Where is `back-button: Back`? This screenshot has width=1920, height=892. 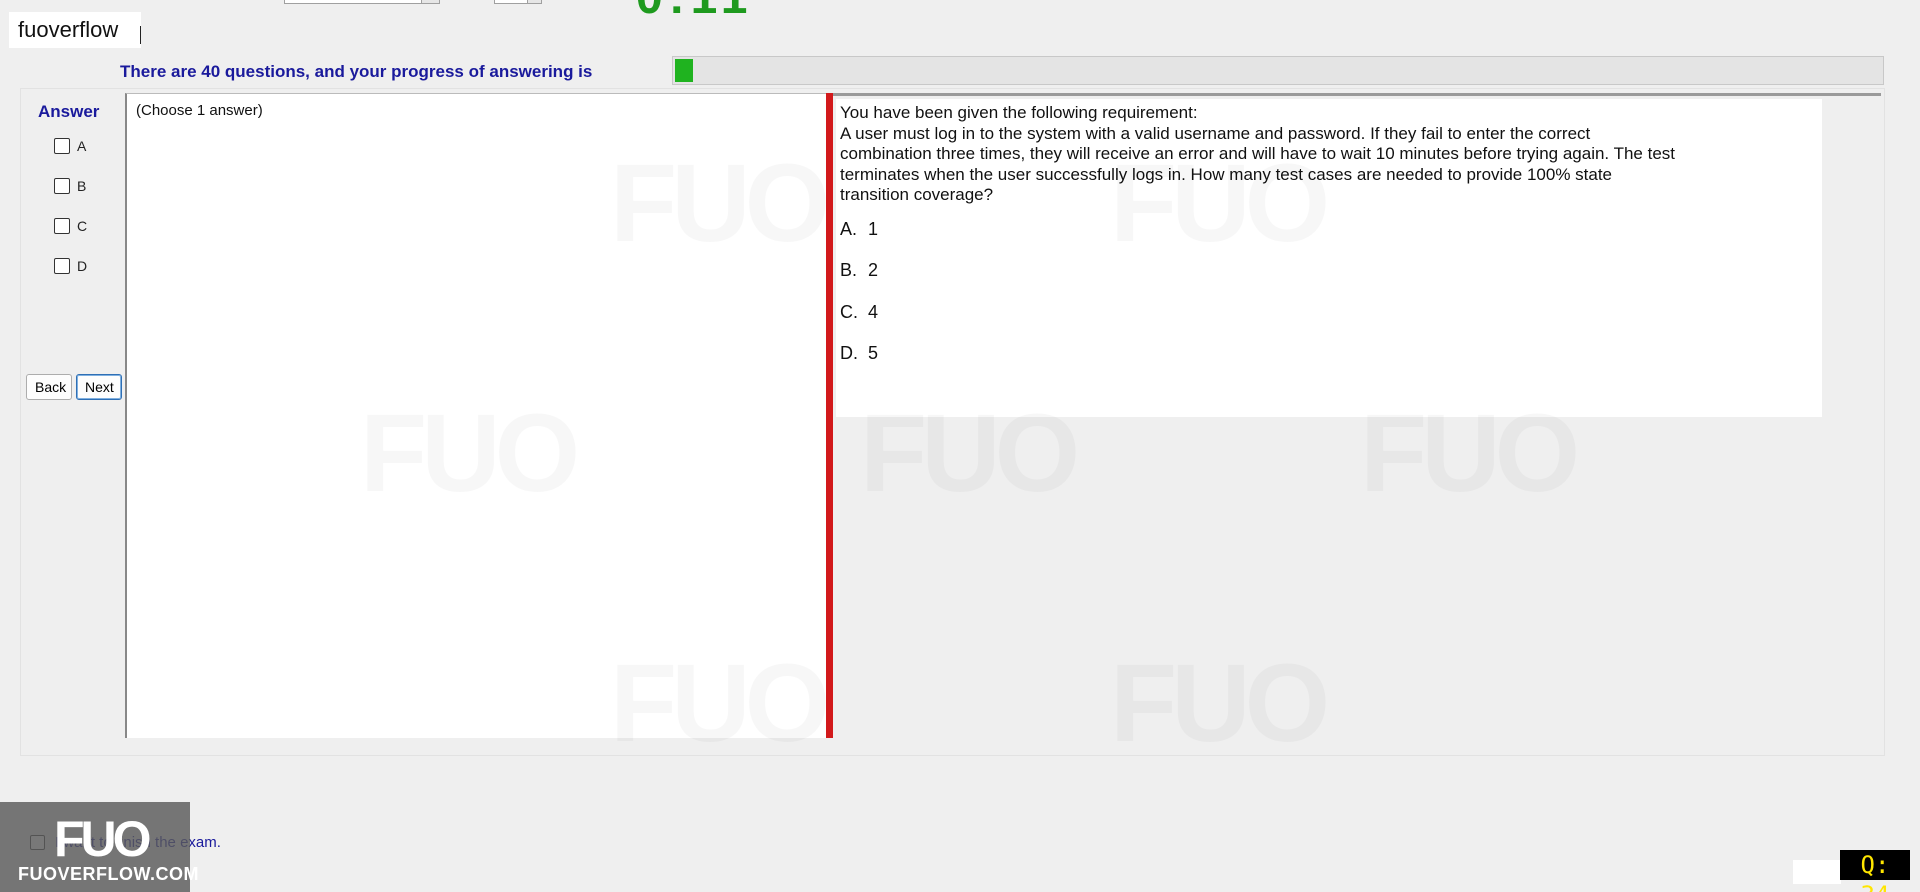 back-button: Back is located at coordinates (49, 387).